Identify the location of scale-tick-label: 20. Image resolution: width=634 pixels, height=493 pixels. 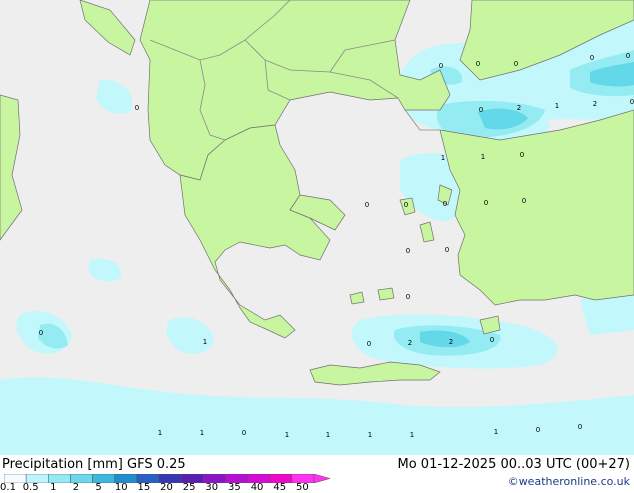
(166, 487).